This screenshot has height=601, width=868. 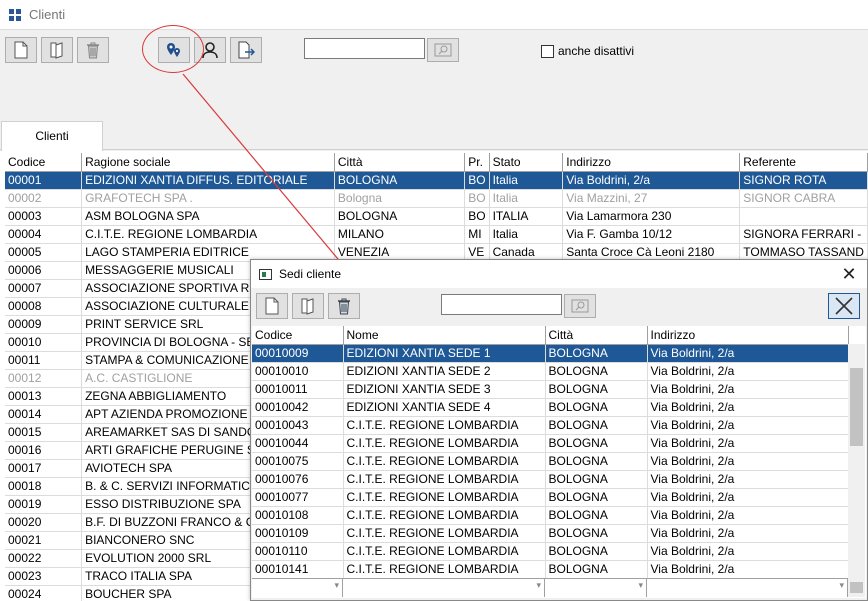 What do you see at coordinates (856, 407) in the screenshot?
I see `scrollbar-thumb` at bounding box center [856, 407].